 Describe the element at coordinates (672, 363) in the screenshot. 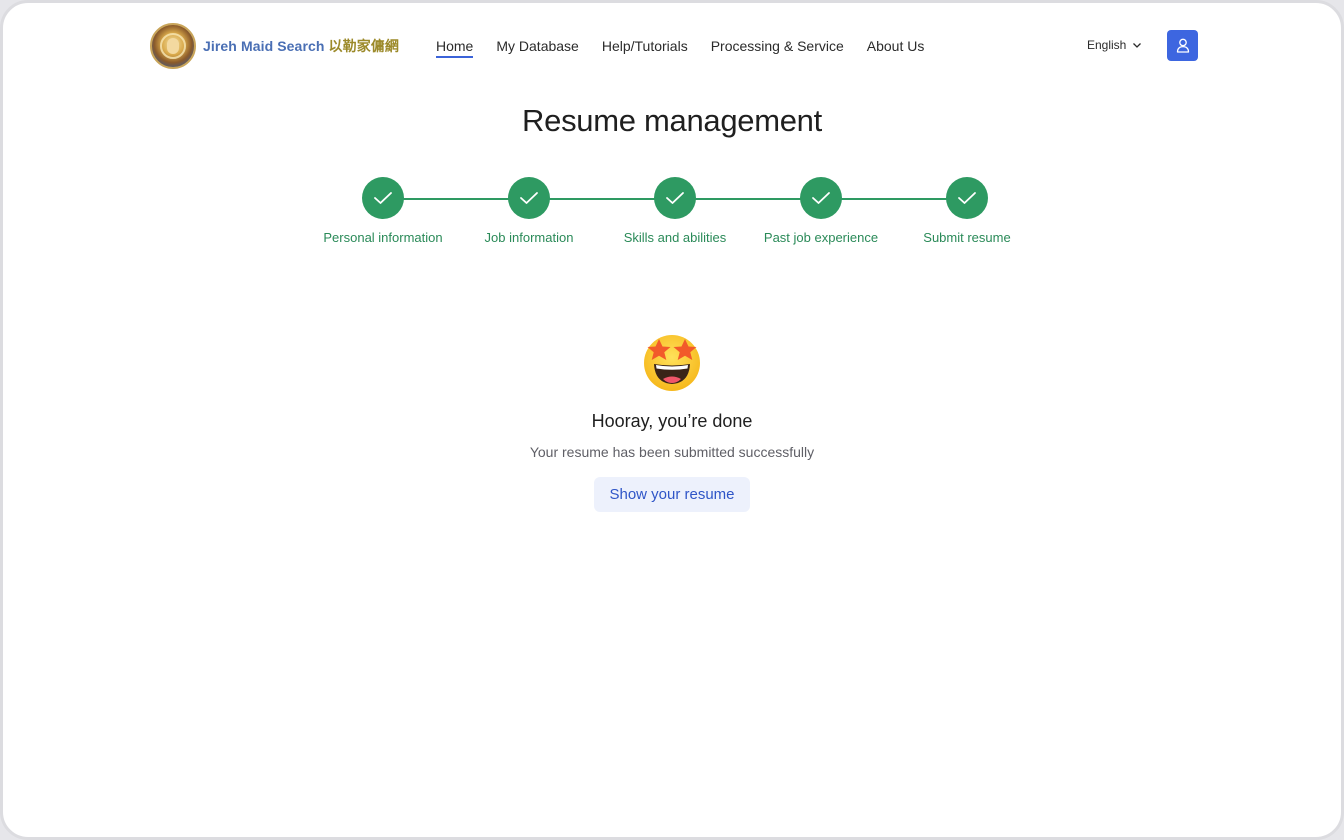

I see `star-struck-emoji-icon` at that location.